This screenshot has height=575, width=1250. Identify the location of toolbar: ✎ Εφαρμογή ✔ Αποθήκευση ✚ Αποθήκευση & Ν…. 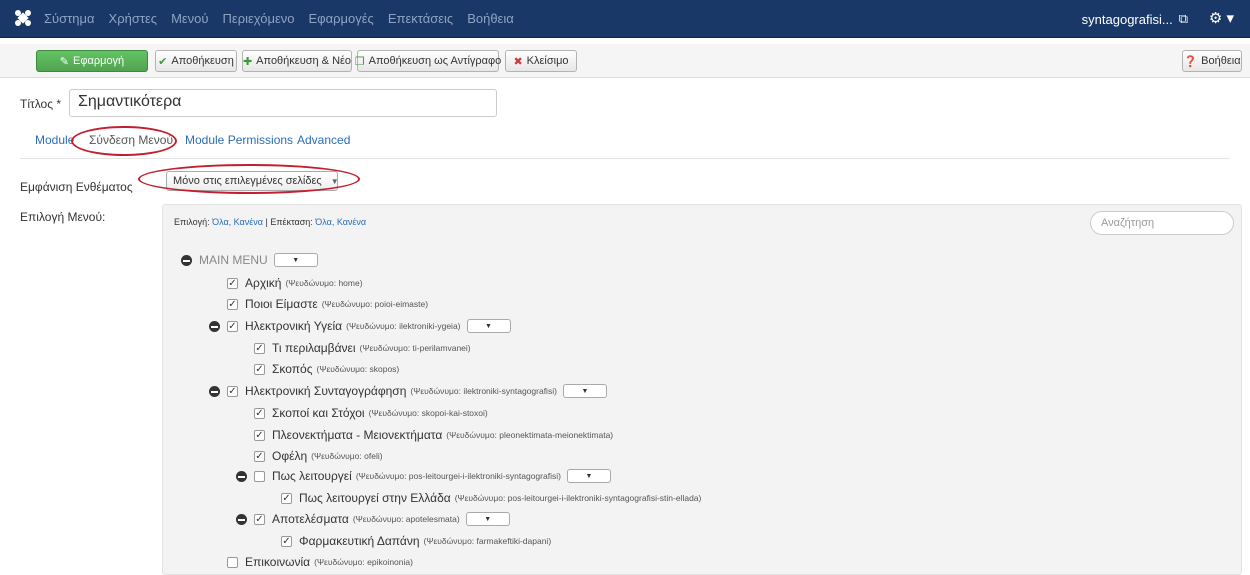
(625, 61).